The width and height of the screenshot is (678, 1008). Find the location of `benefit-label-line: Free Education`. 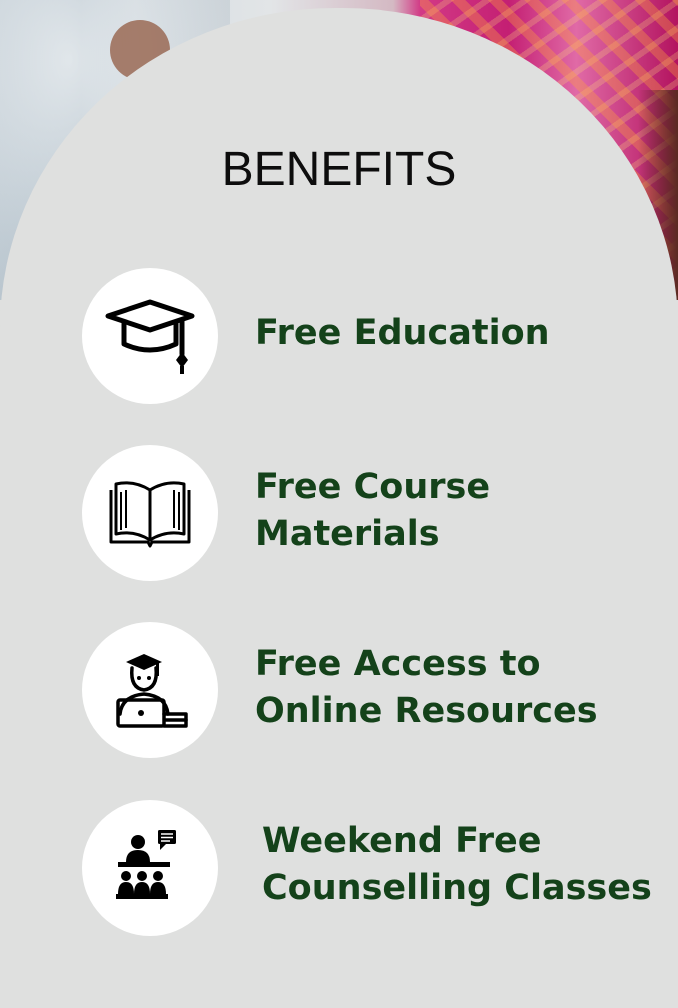

benefit-label-line: Free Education is located at coordinates (402, 333).